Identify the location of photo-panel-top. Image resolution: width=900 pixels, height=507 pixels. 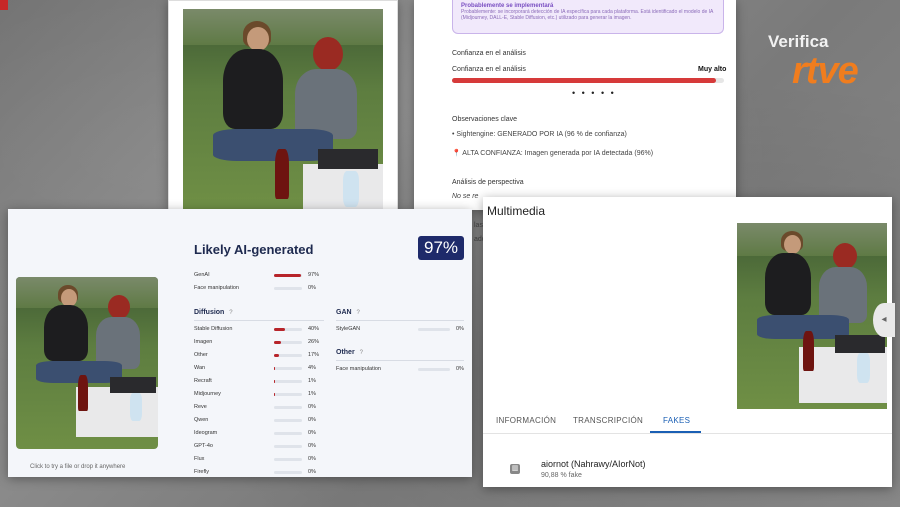
(283, 105).